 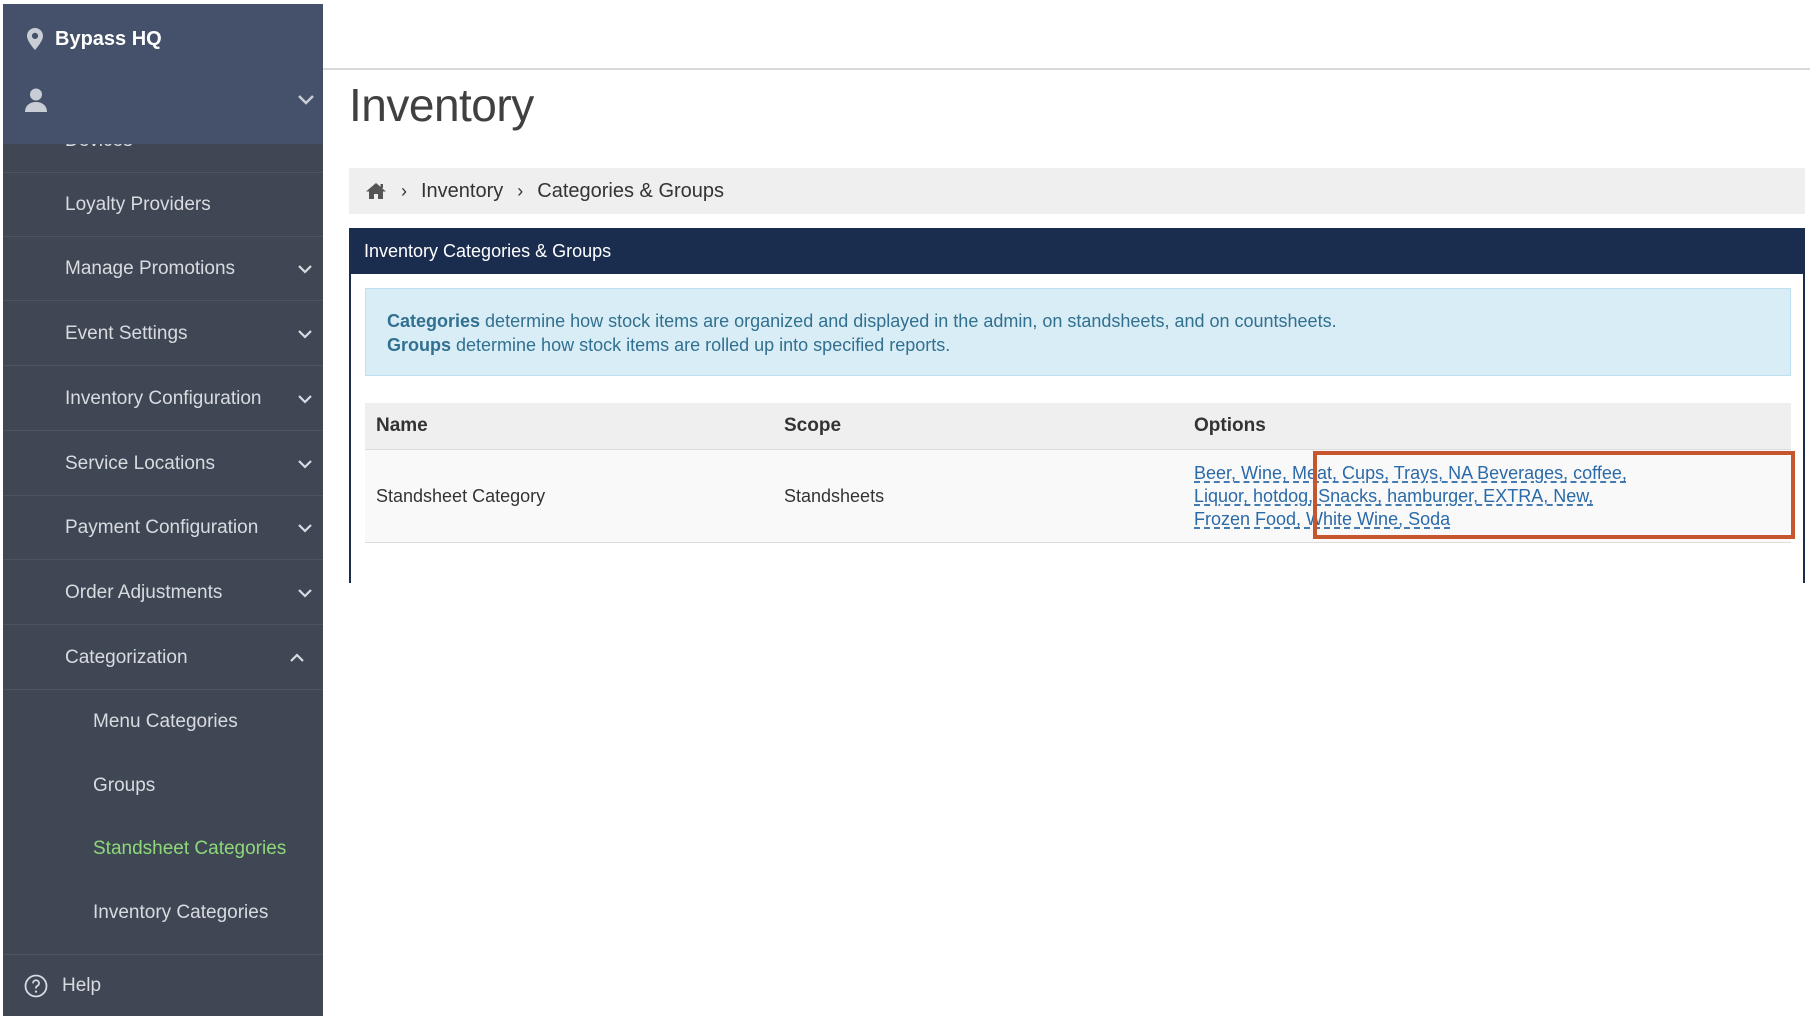 I want to click on venue-selector: Bypass HQ, so click(x=94, y=39).